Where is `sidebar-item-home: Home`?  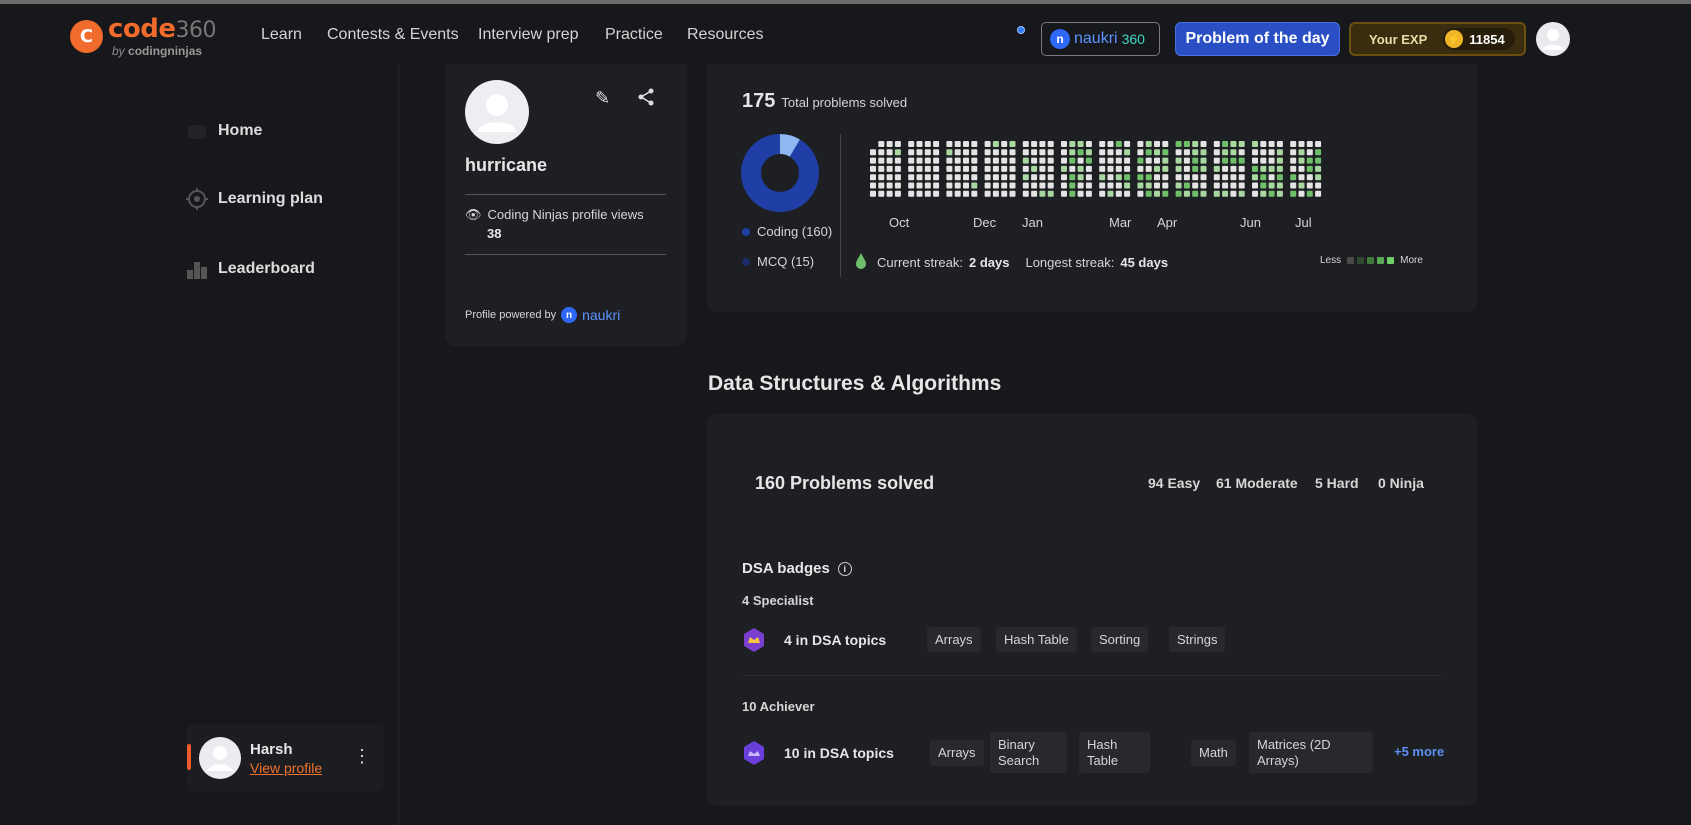 sidebar-item-home: Home is located at coordinates (224, 131).